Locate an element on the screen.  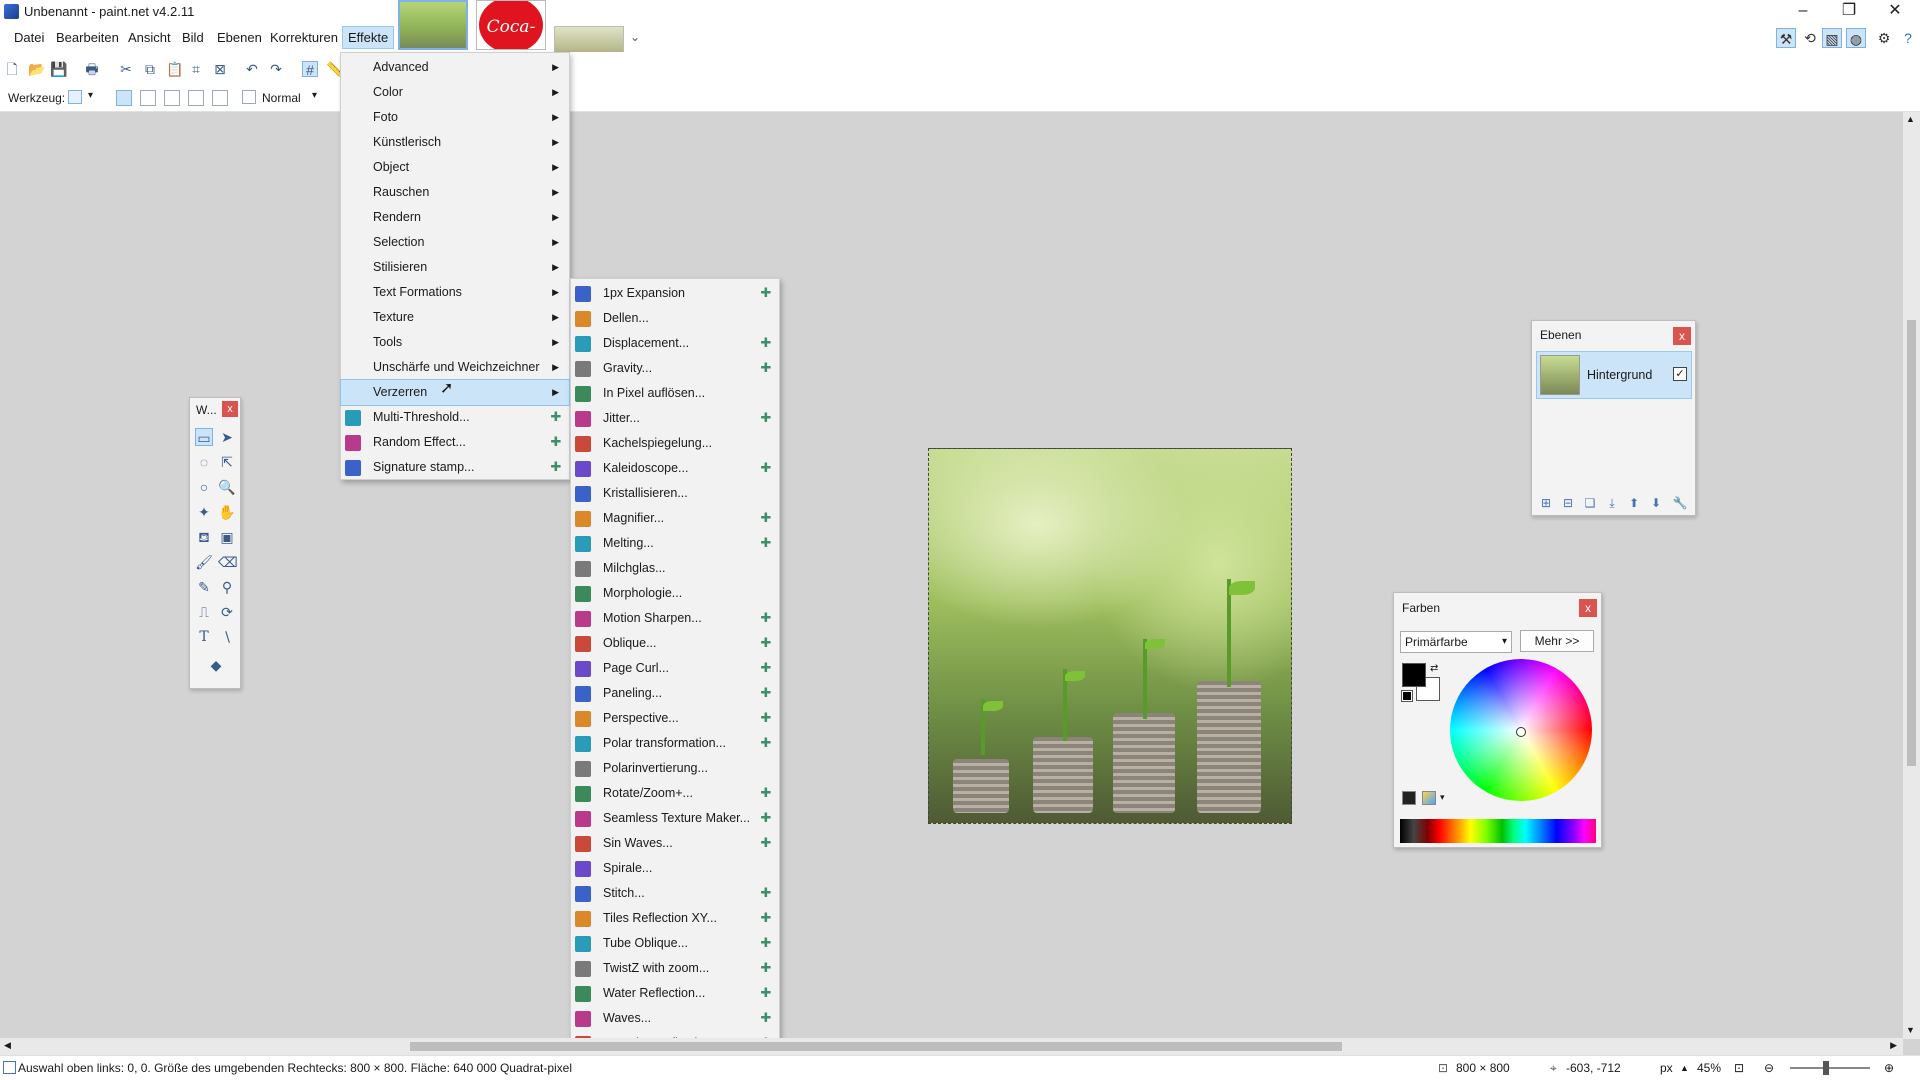
zoom-tool-icon: 🔍 is located at coordinates (227, 487).